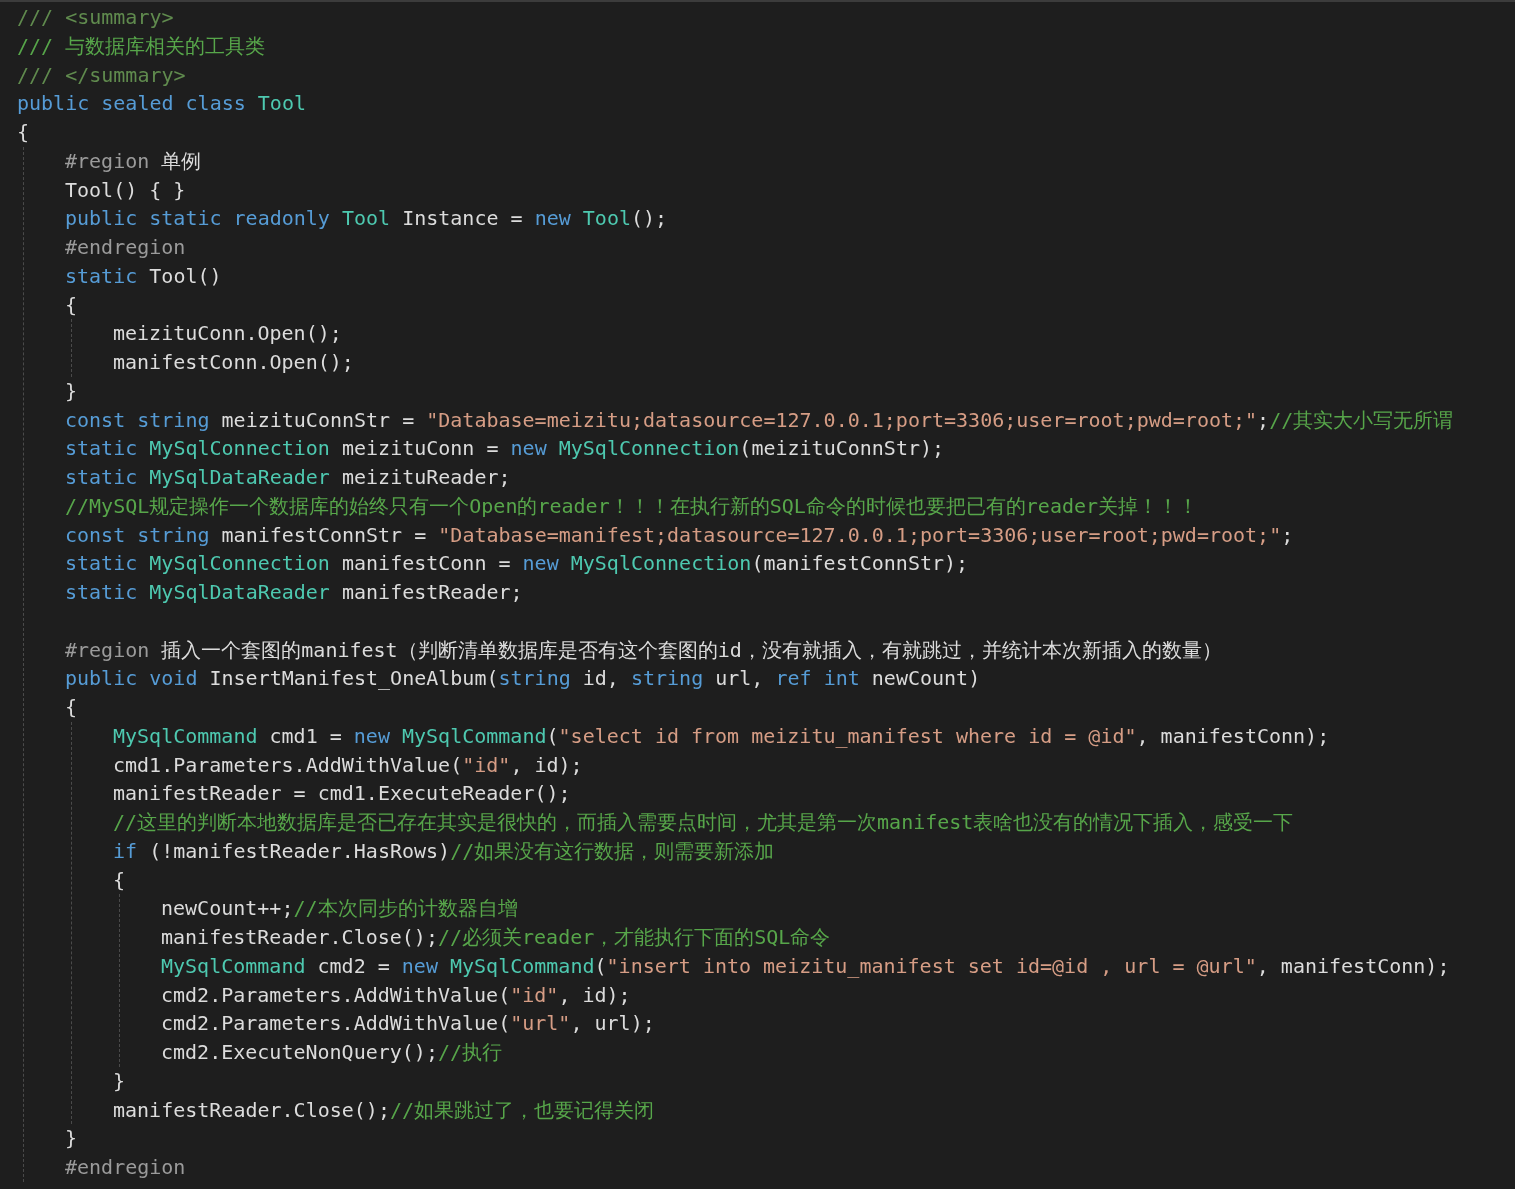 Image resolution: width=1515 pixels, height=1189 pixels. Describe the element at coordinates (332, 1052) in the screenshot. I see `code-line: cmd2.ExecuteNonQuery();//执行` at that location.